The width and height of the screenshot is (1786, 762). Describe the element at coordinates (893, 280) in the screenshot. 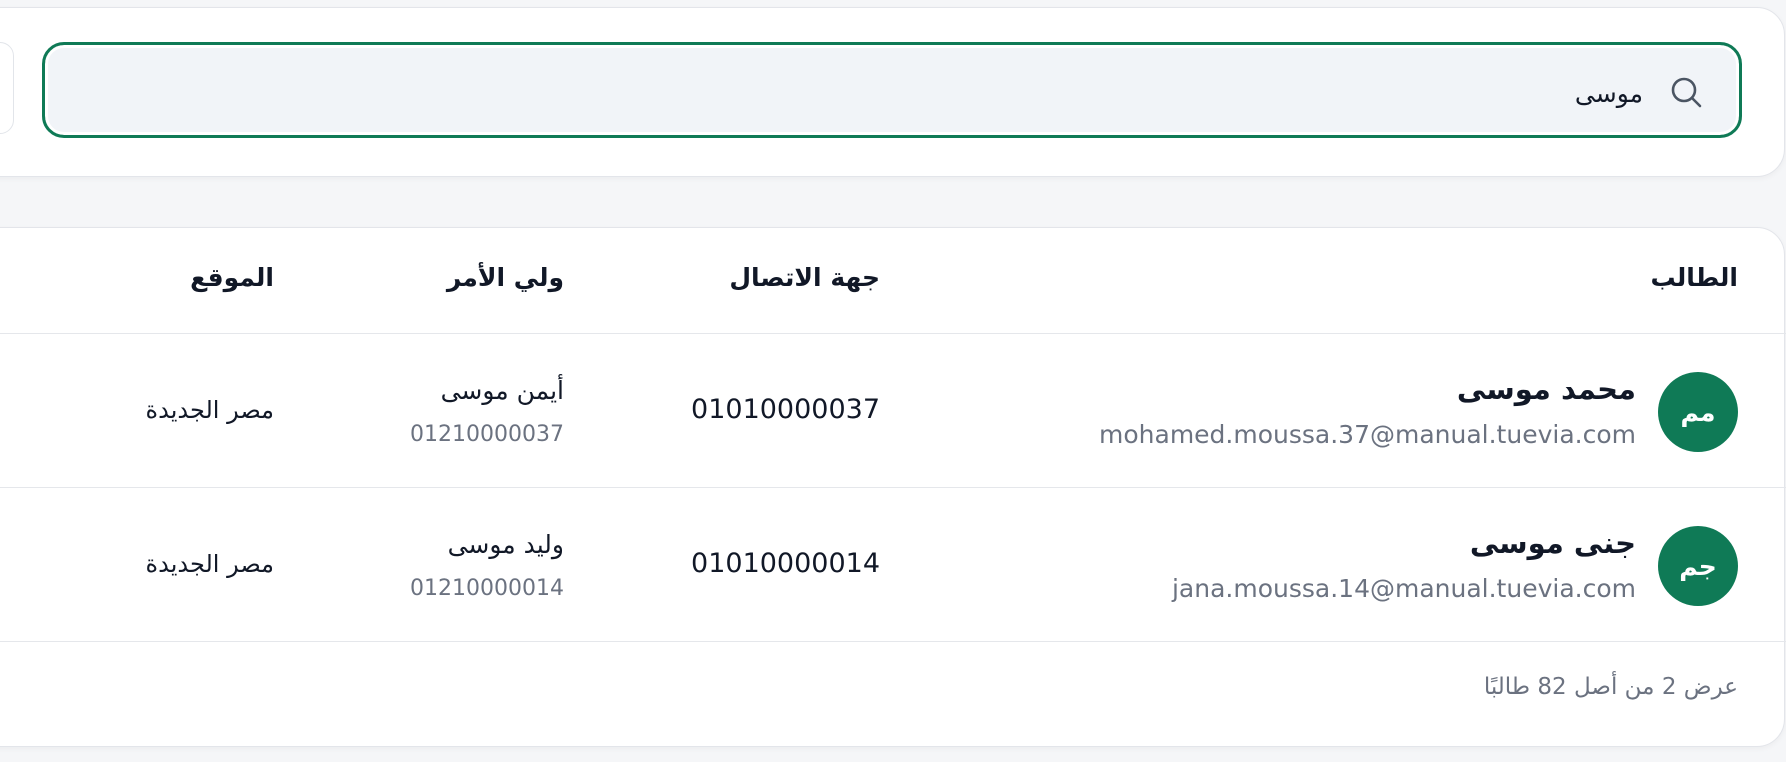

I see `table-header-row: الطالب جهة الاتصال ولي الأمر الموقع` at that location.